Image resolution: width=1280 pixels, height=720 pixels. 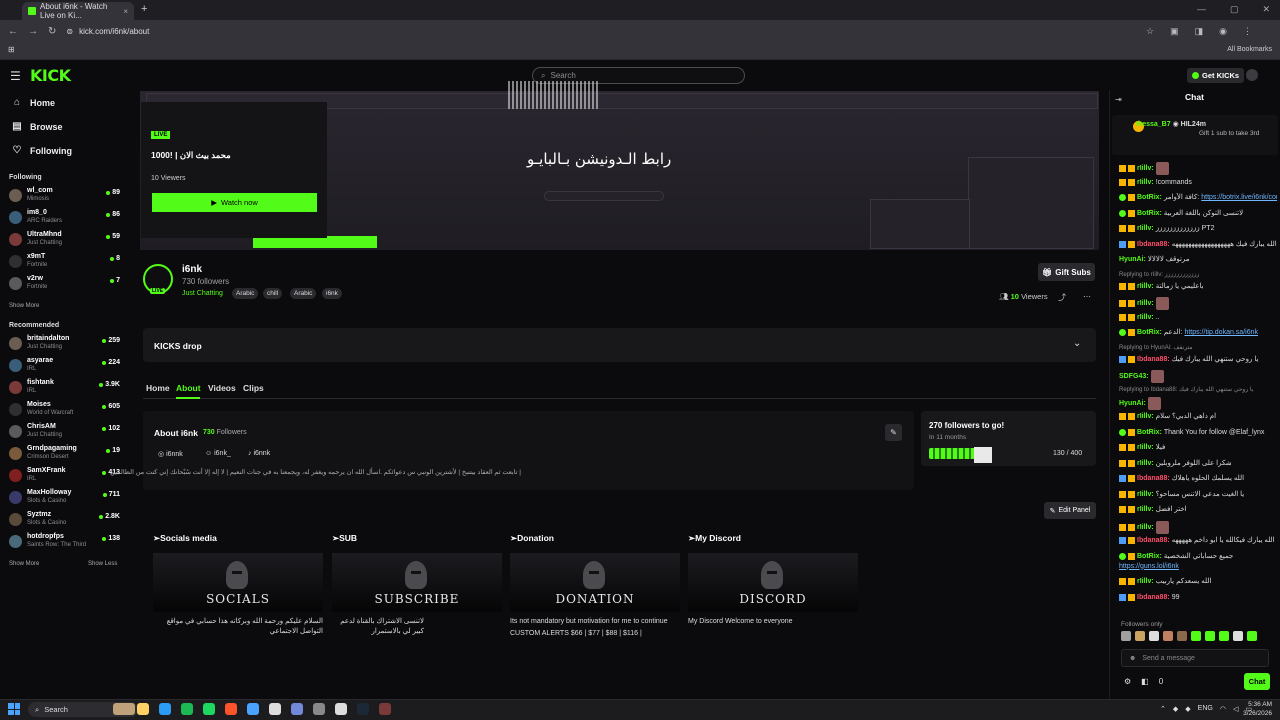 What do you see at coordinates (1189, 636) in the screenshot?
I see `emote-bar` at bounding box center [1189, 636].